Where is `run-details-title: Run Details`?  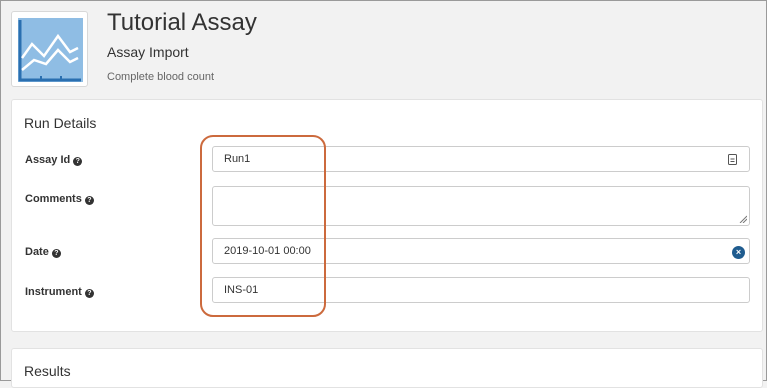 run-details-title: Run Details is located at coordinates (60, 123).